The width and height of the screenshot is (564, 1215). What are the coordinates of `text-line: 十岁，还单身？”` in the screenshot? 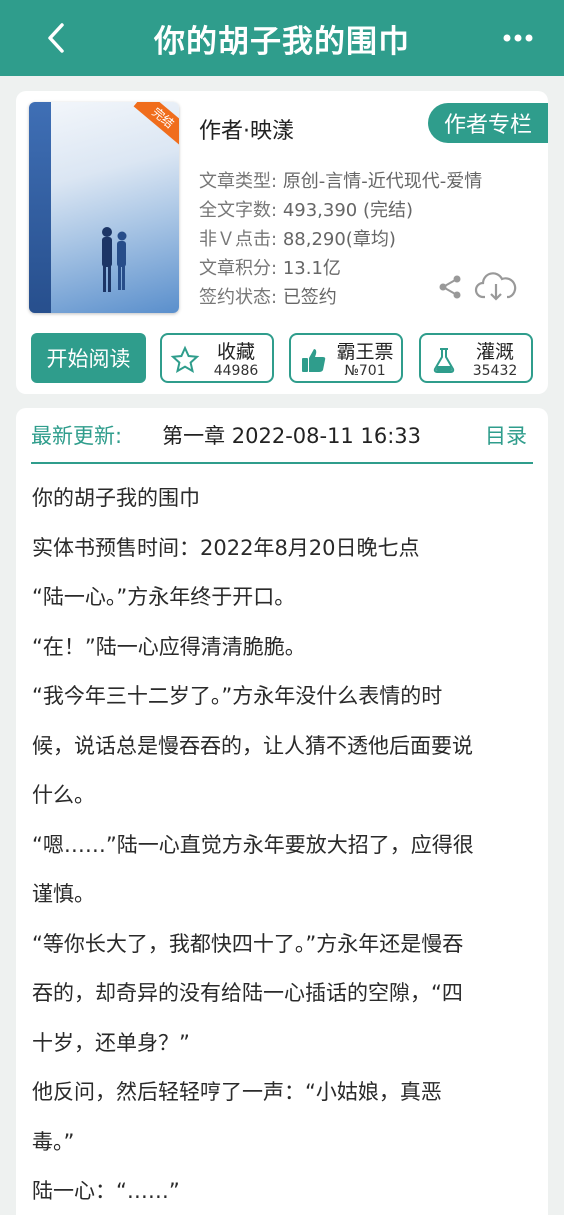 It's located at (111, 1042).